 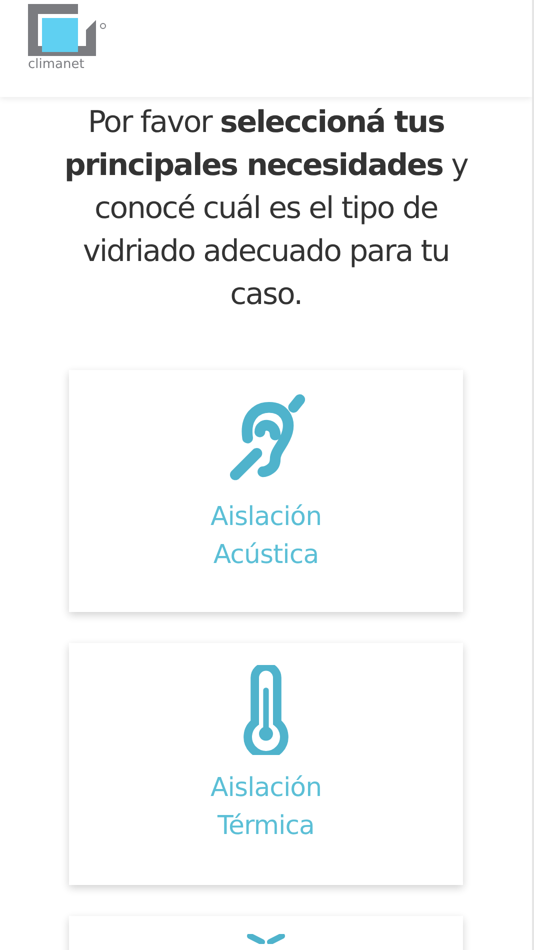 I want to click on option-label: Térmica, so click(x=266, y=826).